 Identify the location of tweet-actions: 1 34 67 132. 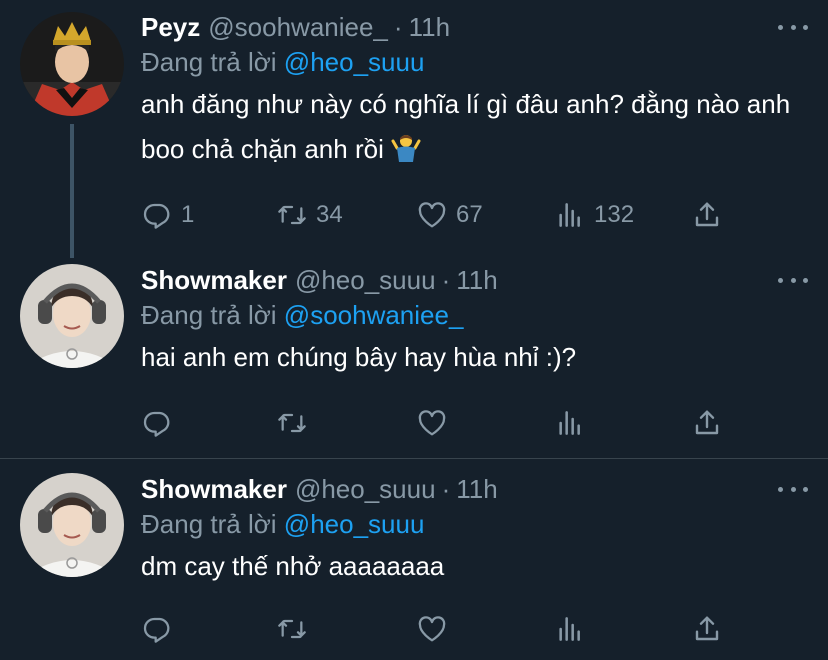
(441, 215).